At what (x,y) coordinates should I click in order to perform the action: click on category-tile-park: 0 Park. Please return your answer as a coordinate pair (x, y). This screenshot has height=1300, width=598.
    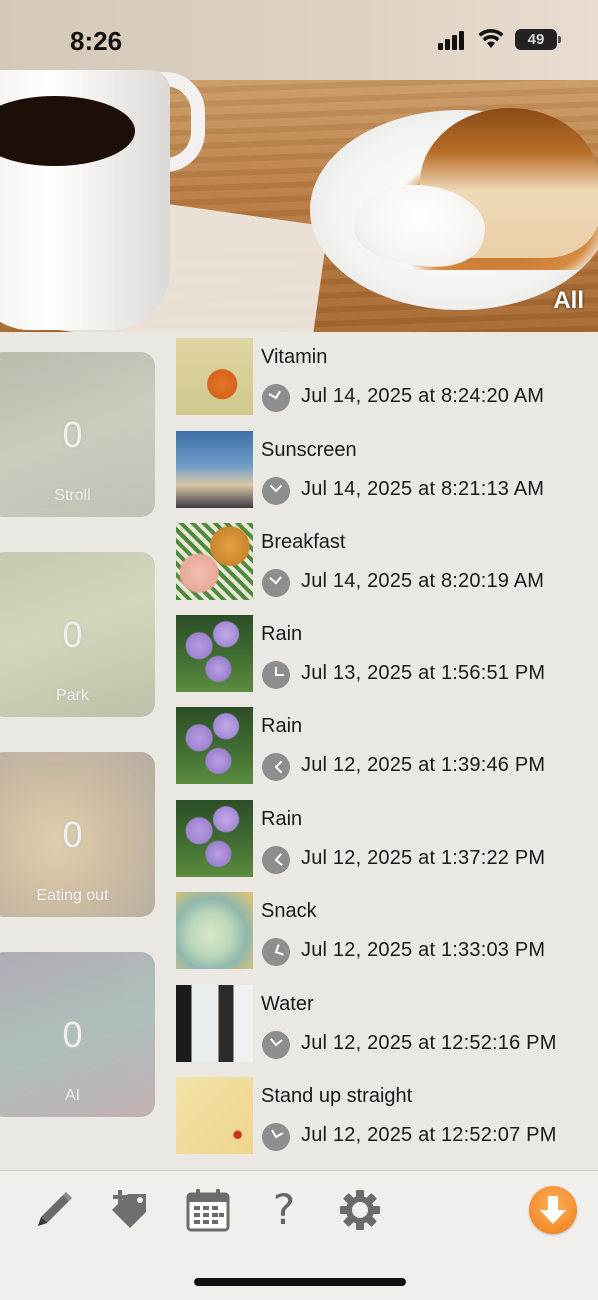
    Looking at the image, I should click on (77, 634).